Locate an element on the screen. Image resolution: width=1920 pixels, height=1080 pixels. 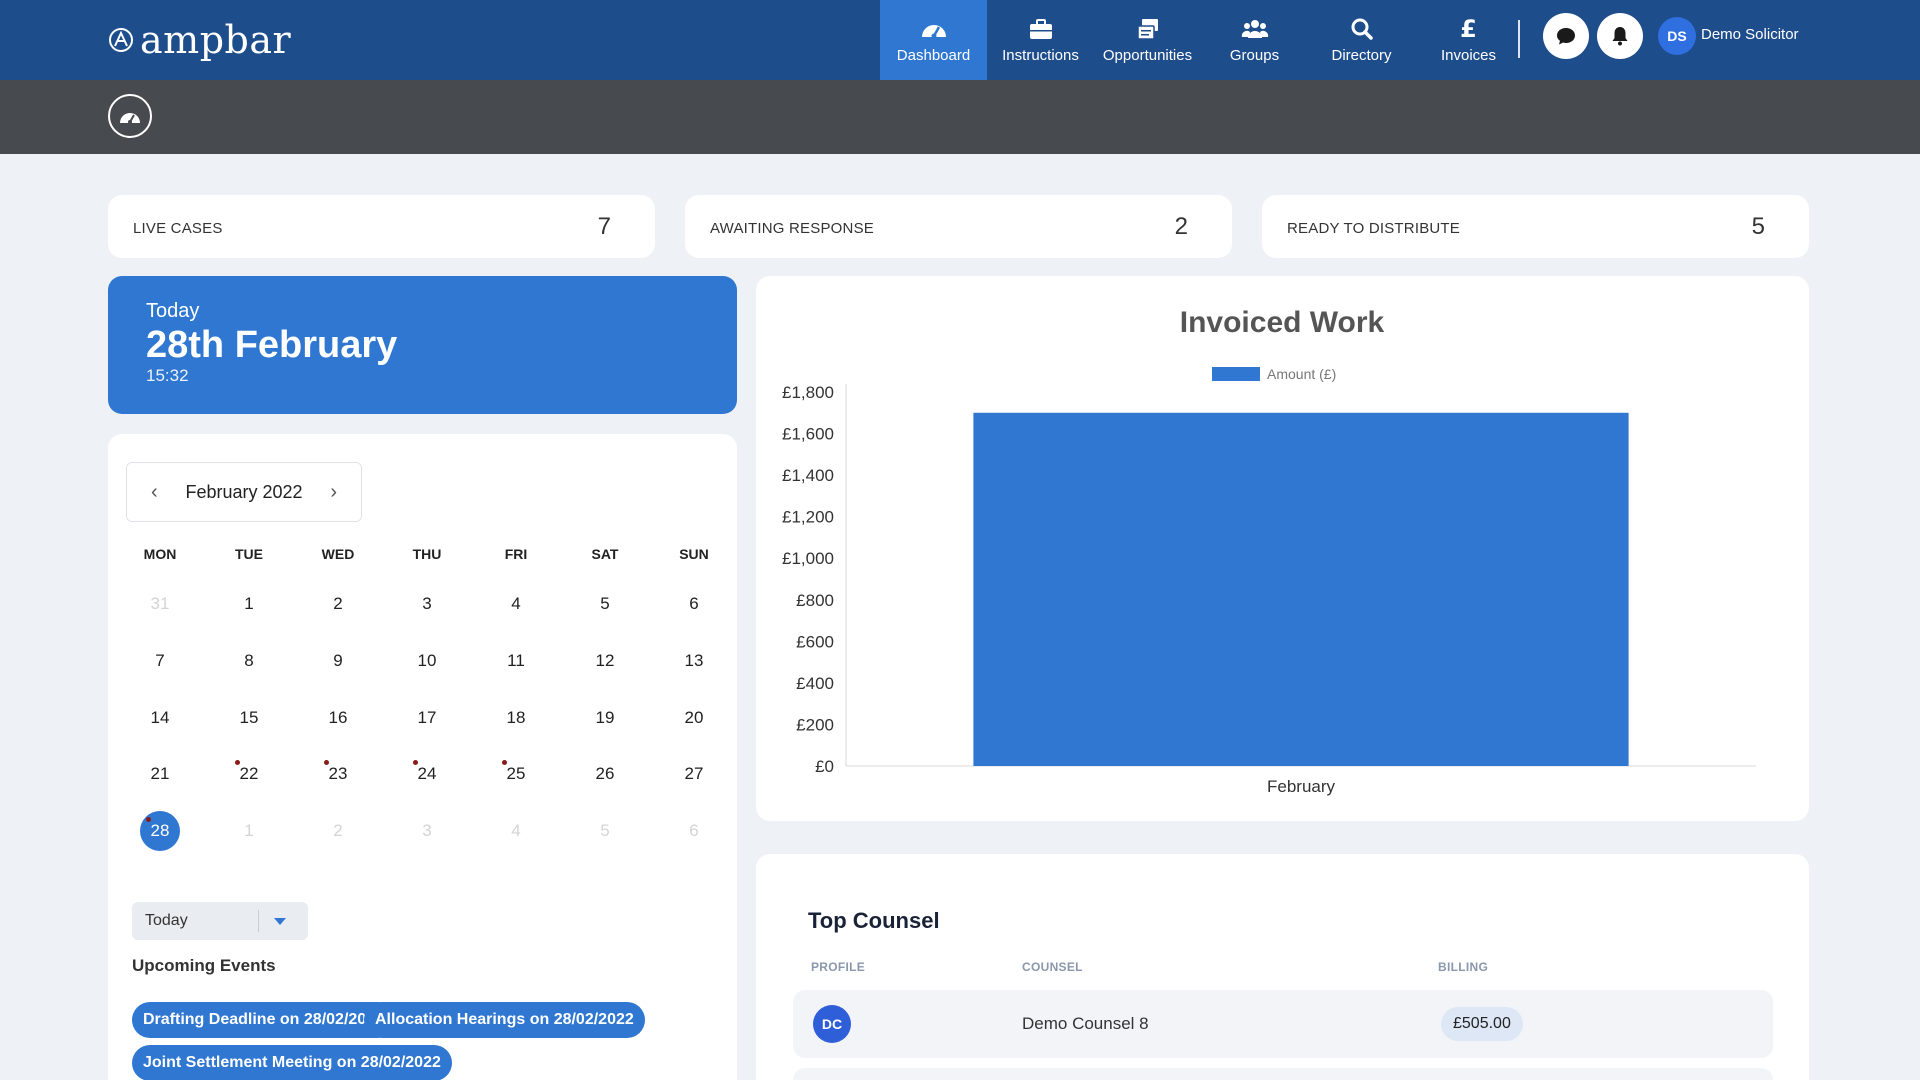
calendar-day: 21 is located at coordinates (160, 774).